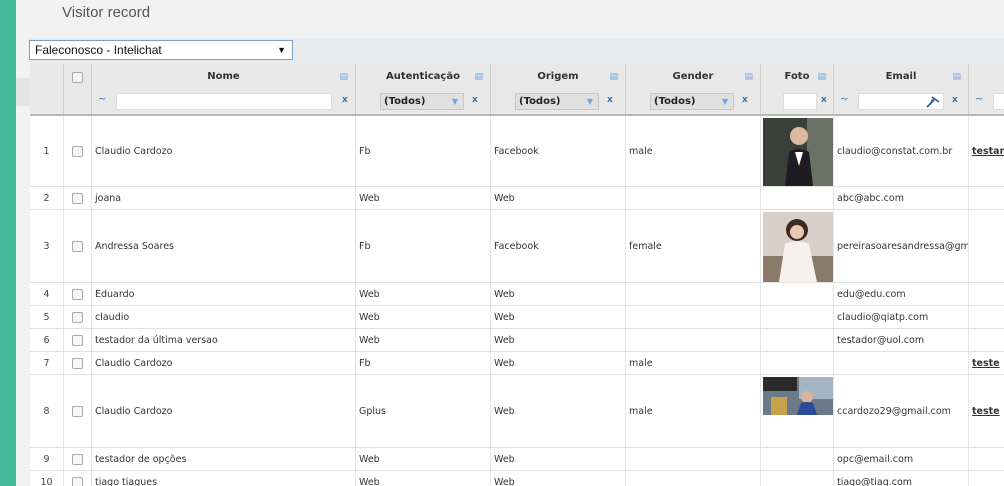 The height and width of the screenshot is (486, 1004). What do you see at coordinates (422, 101) in the screenshot?
I see `autenticacao-filter-select: (Todos) ▼` at bounding box center [422, 101].